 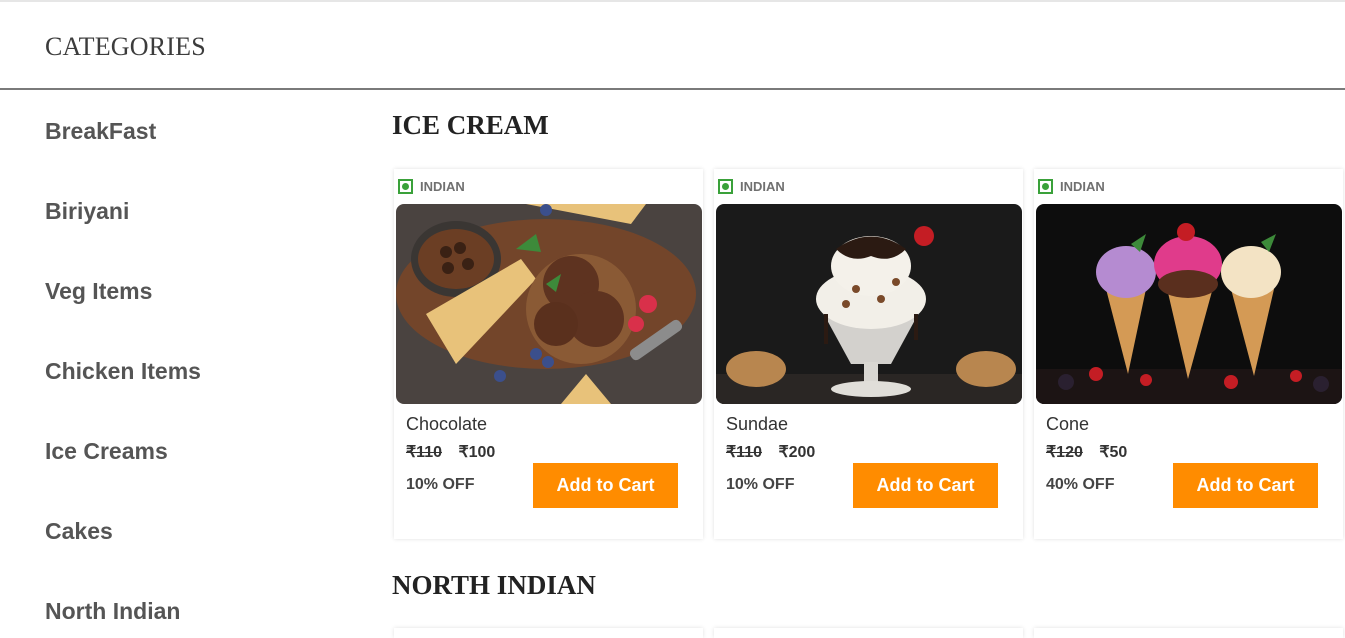 What do you see at coordinates (770, 452) in the screenshot?
I see `price-row: ₹110 ₹200` at bounding box center [770, 452].